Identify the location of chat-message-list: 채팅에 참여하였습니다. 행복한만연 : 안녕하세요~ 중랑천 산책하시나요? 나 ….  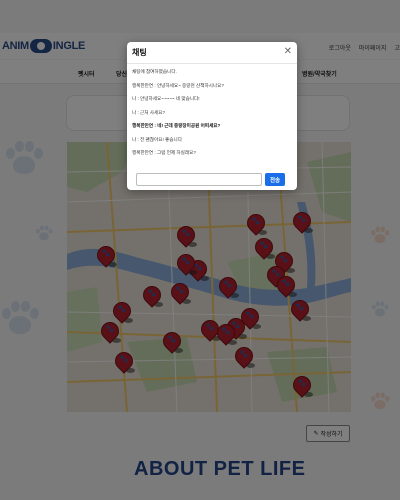
(212, 116).